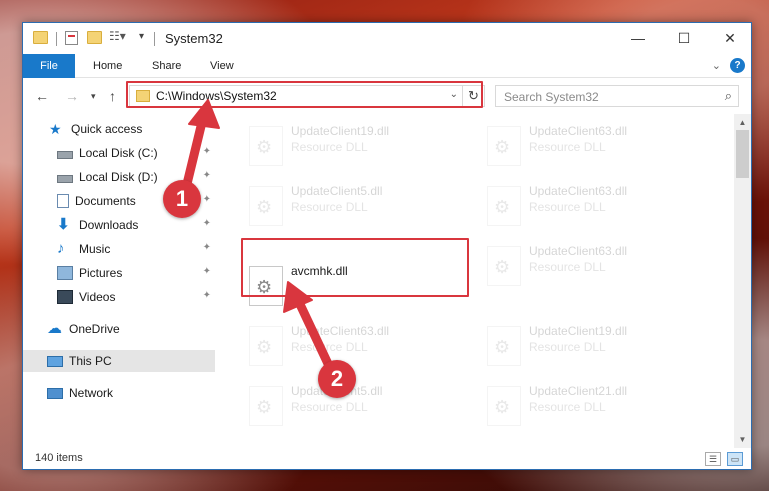 This screenshot has height=491, width=769. I want to click on music-icon: ♪, so click(61, 248).